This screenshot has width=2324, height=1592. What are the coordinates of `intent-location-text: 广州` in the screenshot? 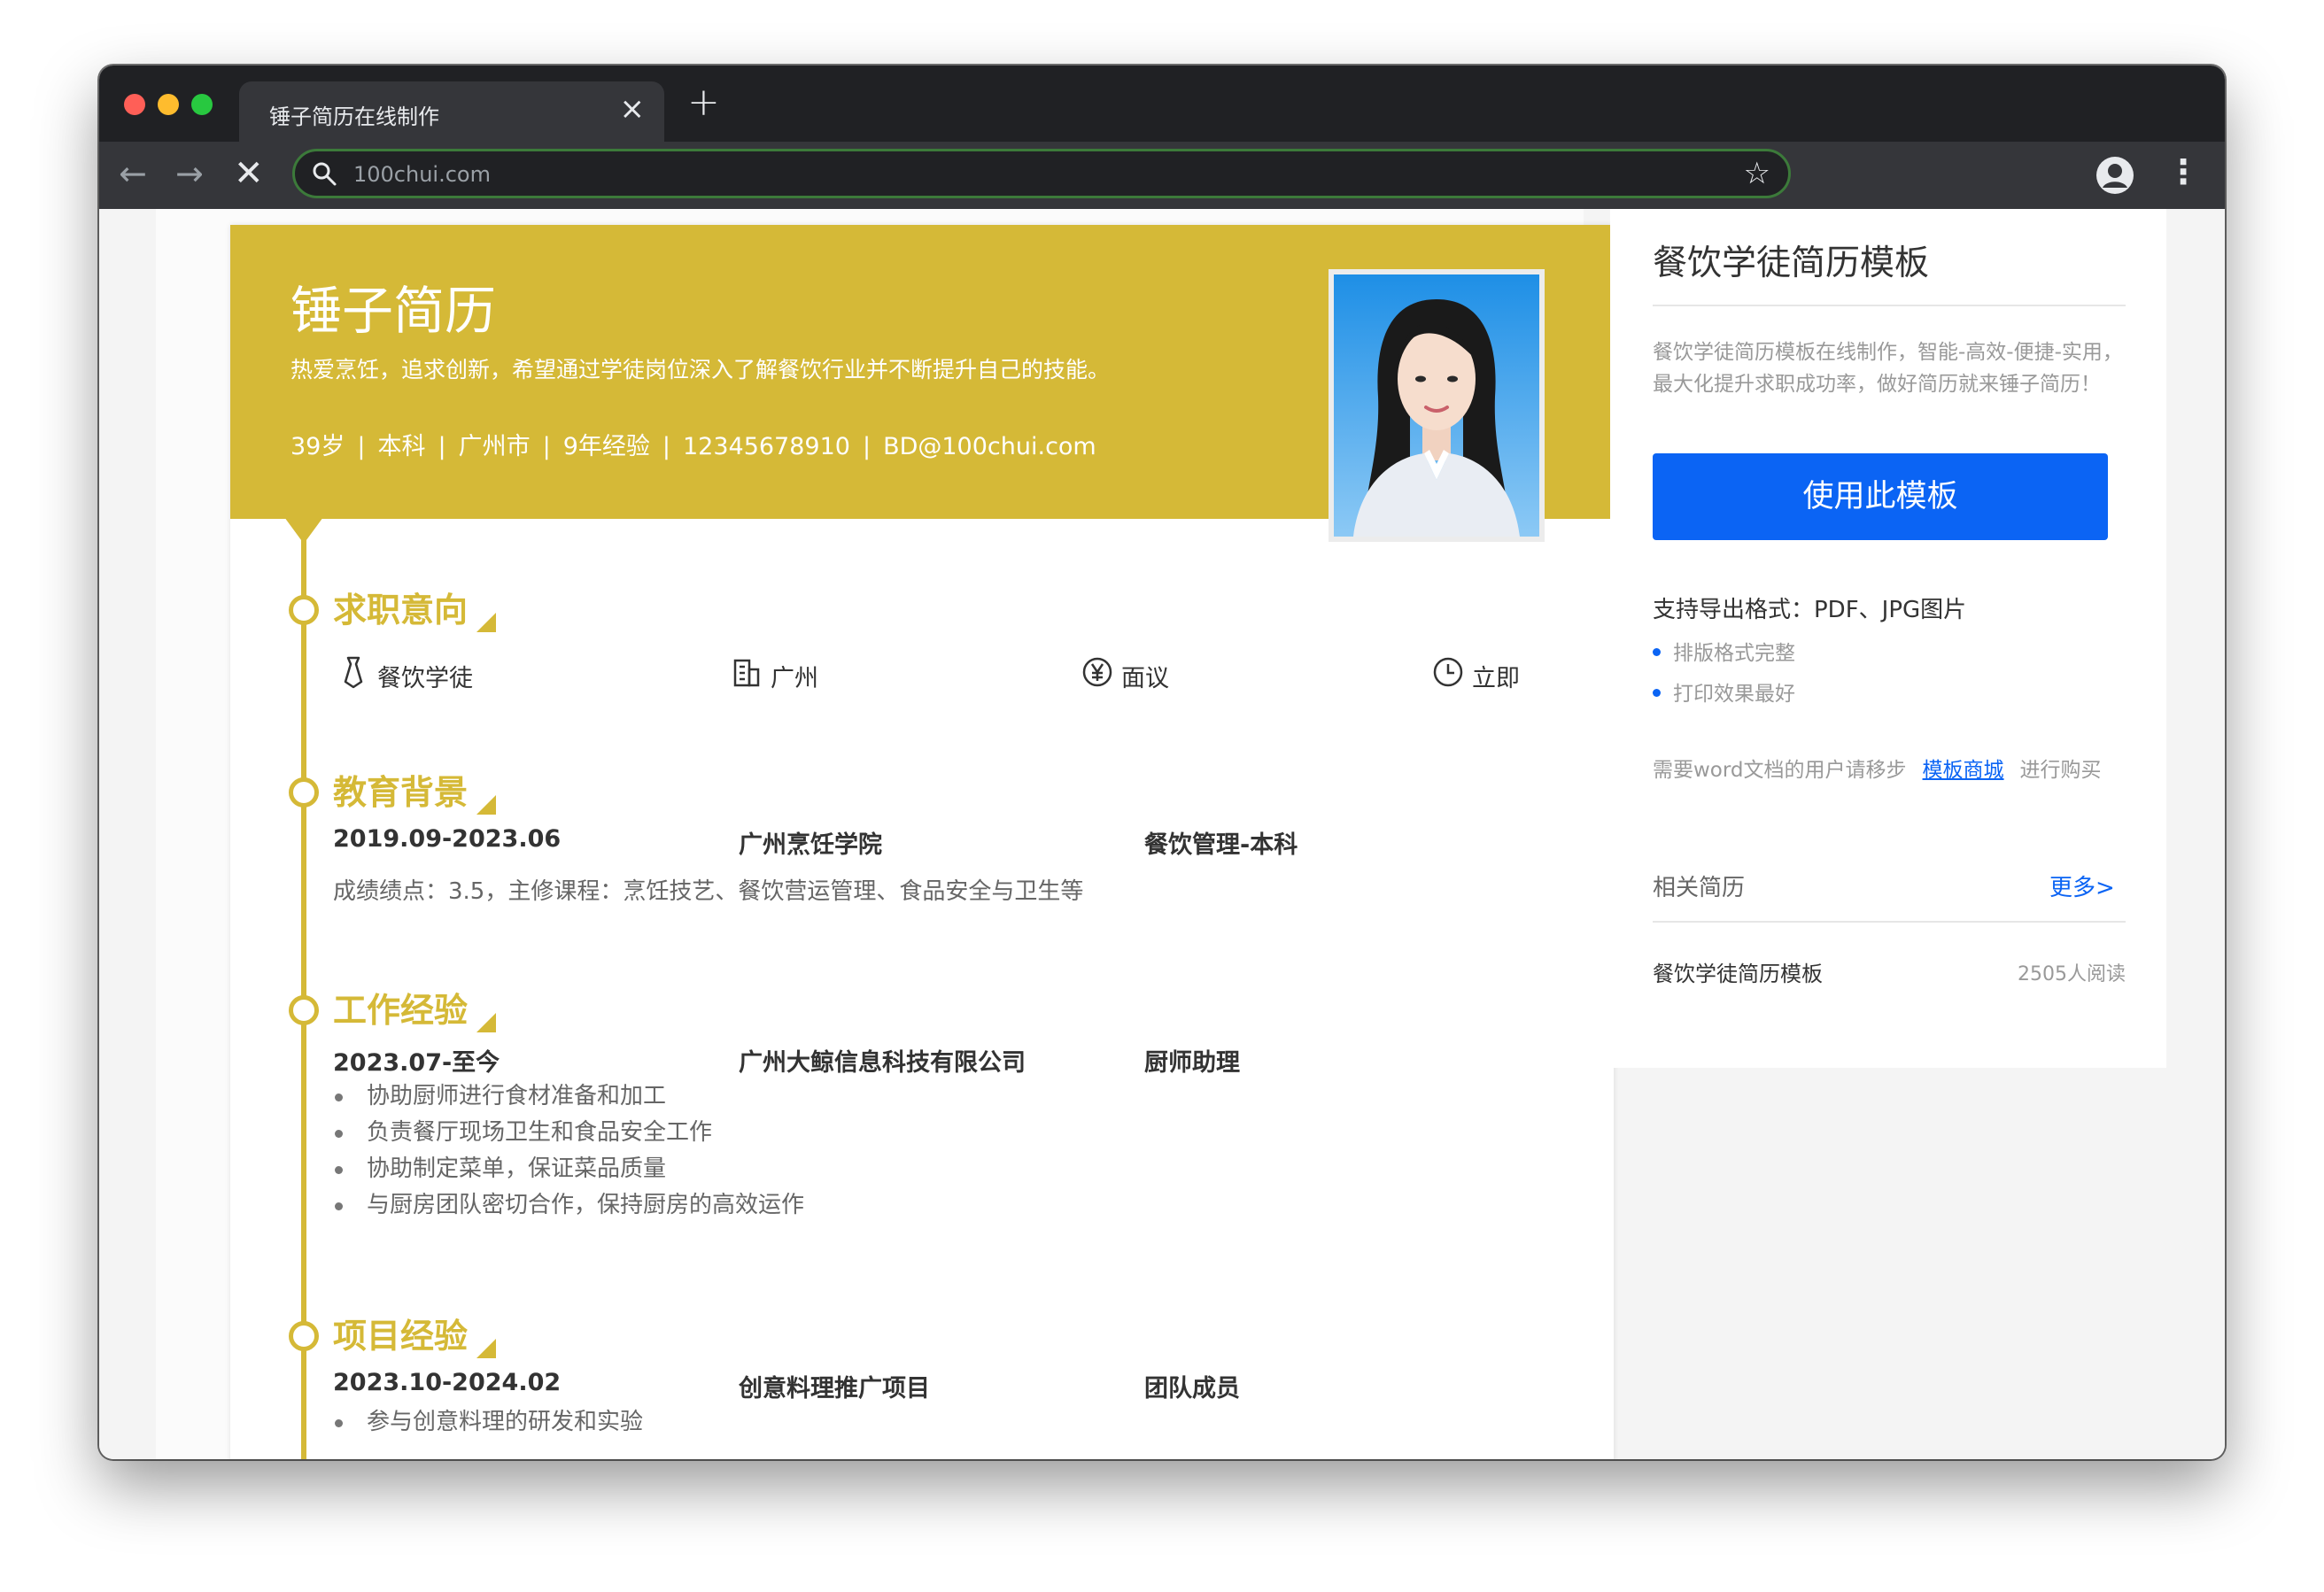 It's located at (794, 678).